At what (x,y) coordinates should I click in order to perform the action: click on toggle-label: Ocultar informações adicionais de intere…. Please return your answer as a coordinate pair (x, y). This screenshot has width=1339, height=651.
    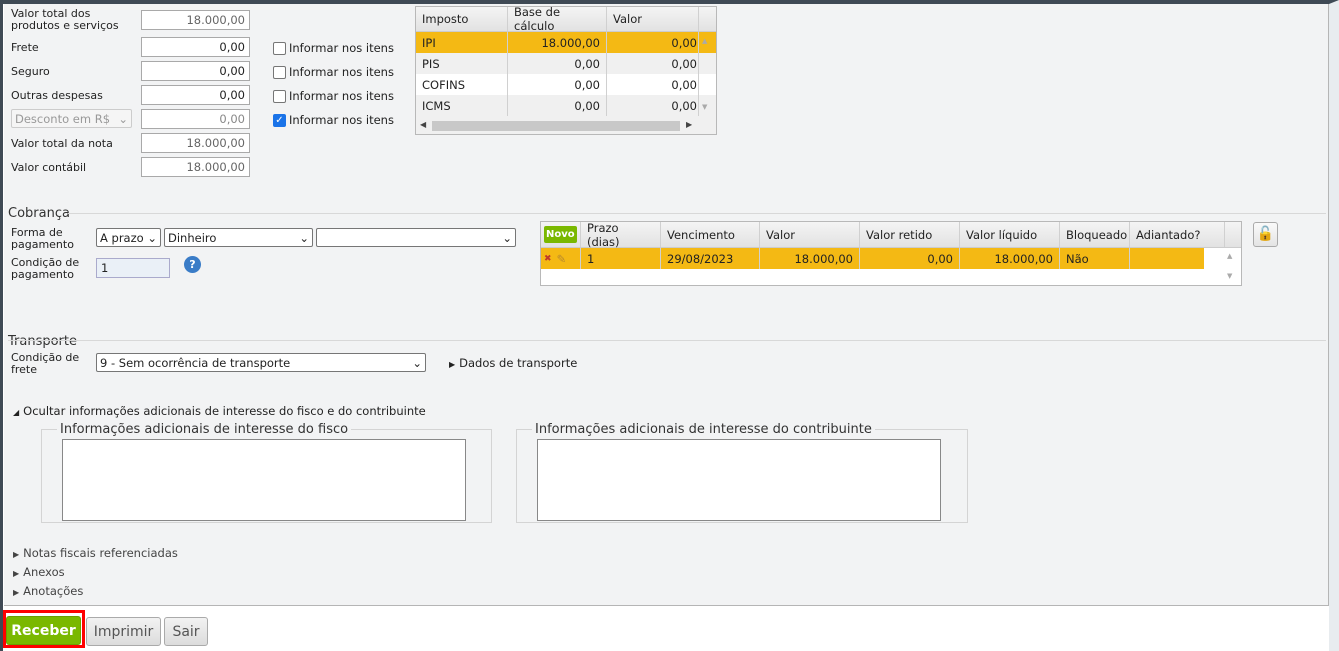
    Looking at the image, I should click on (224, 411).